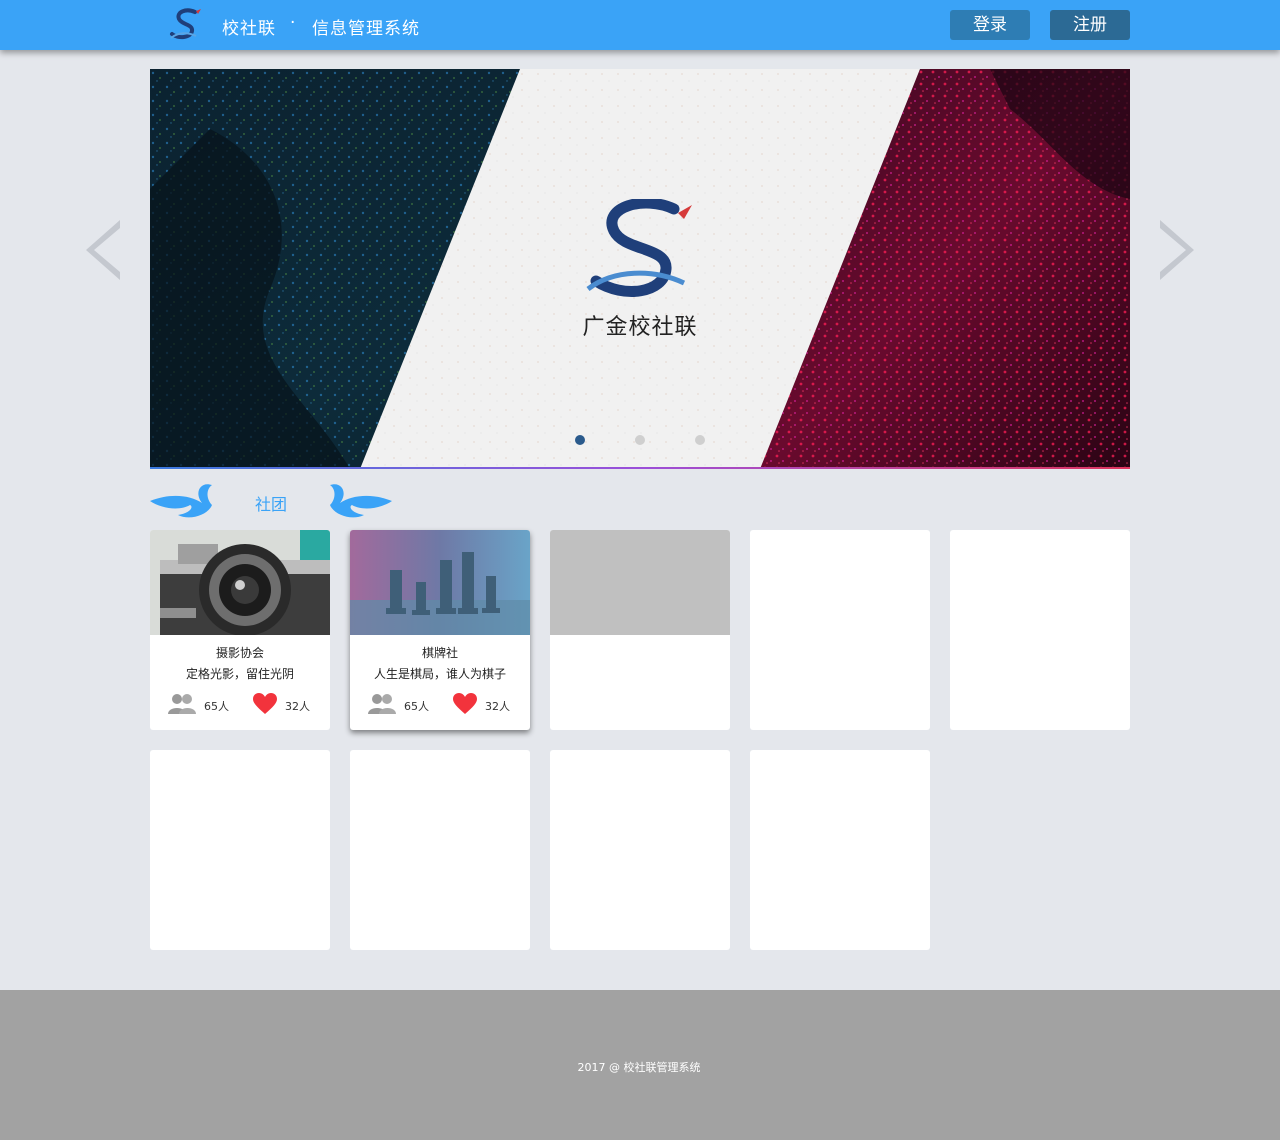  What do you see at coordinates (102, 250) in the screenshot?
I see `carousel-prev-arrow-icon` at bounding box center [102, 250].